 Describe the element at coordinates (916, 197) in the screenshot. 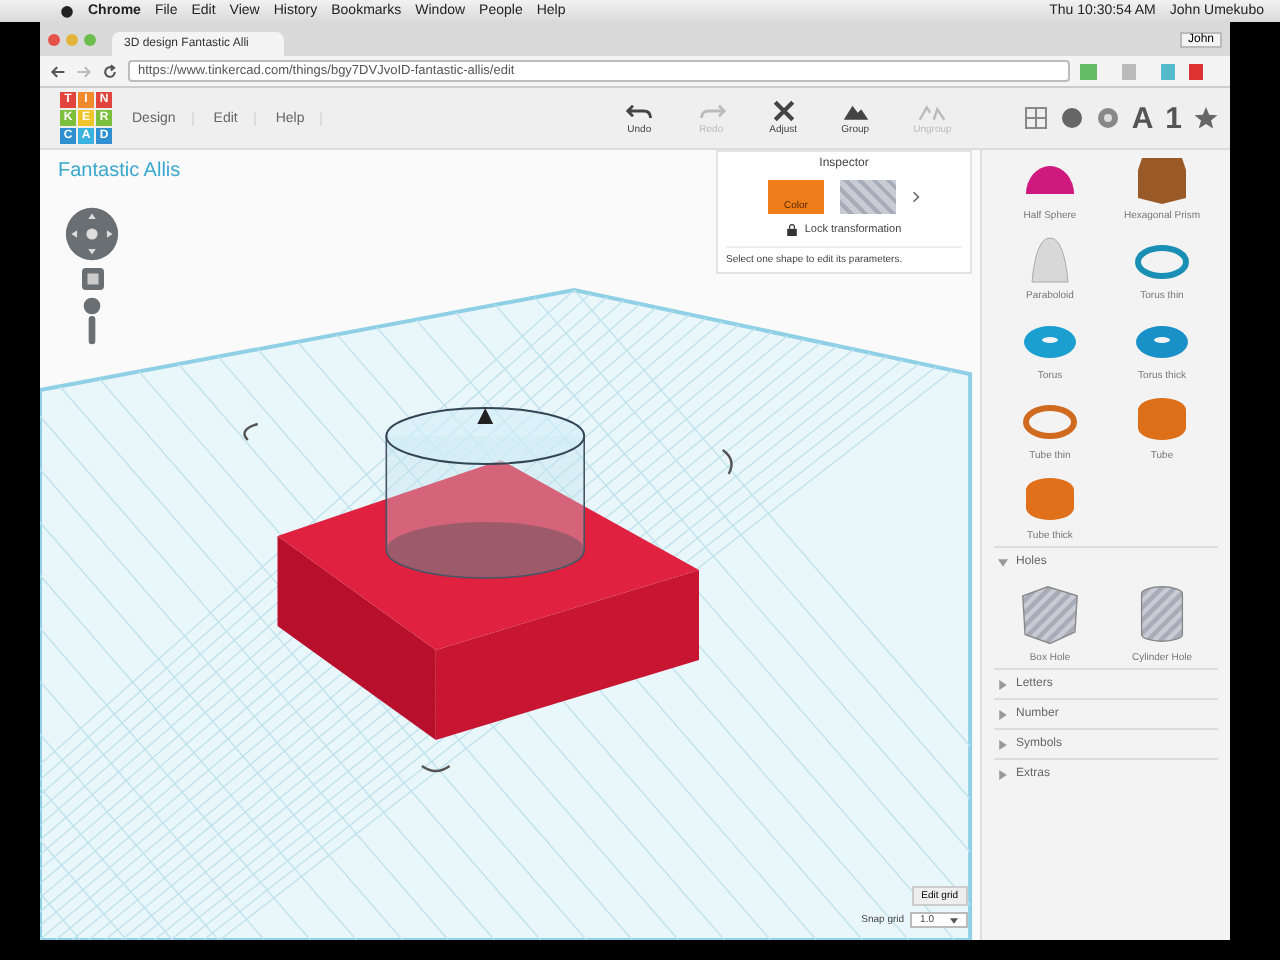

I see `chevron-icon` at that location.